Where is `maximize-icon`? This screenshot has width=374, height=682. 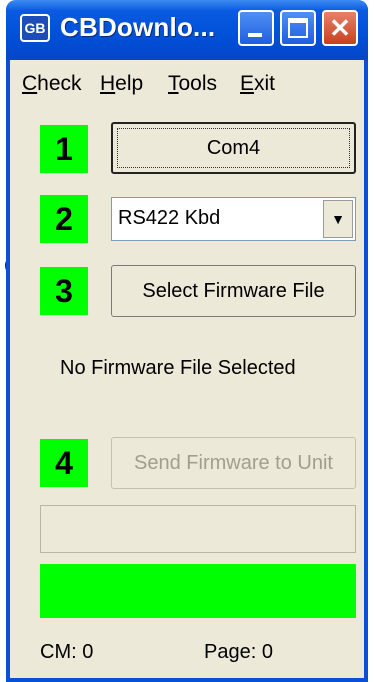
maximize-icon is located at coordinates (298, 28).